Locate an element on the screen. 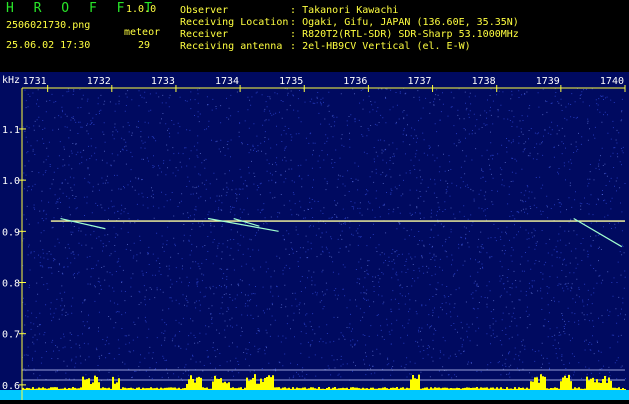  info-row-antenna: : 2el-HB9CV Vertical (el. E-W) is located at coordinates (380, 46).